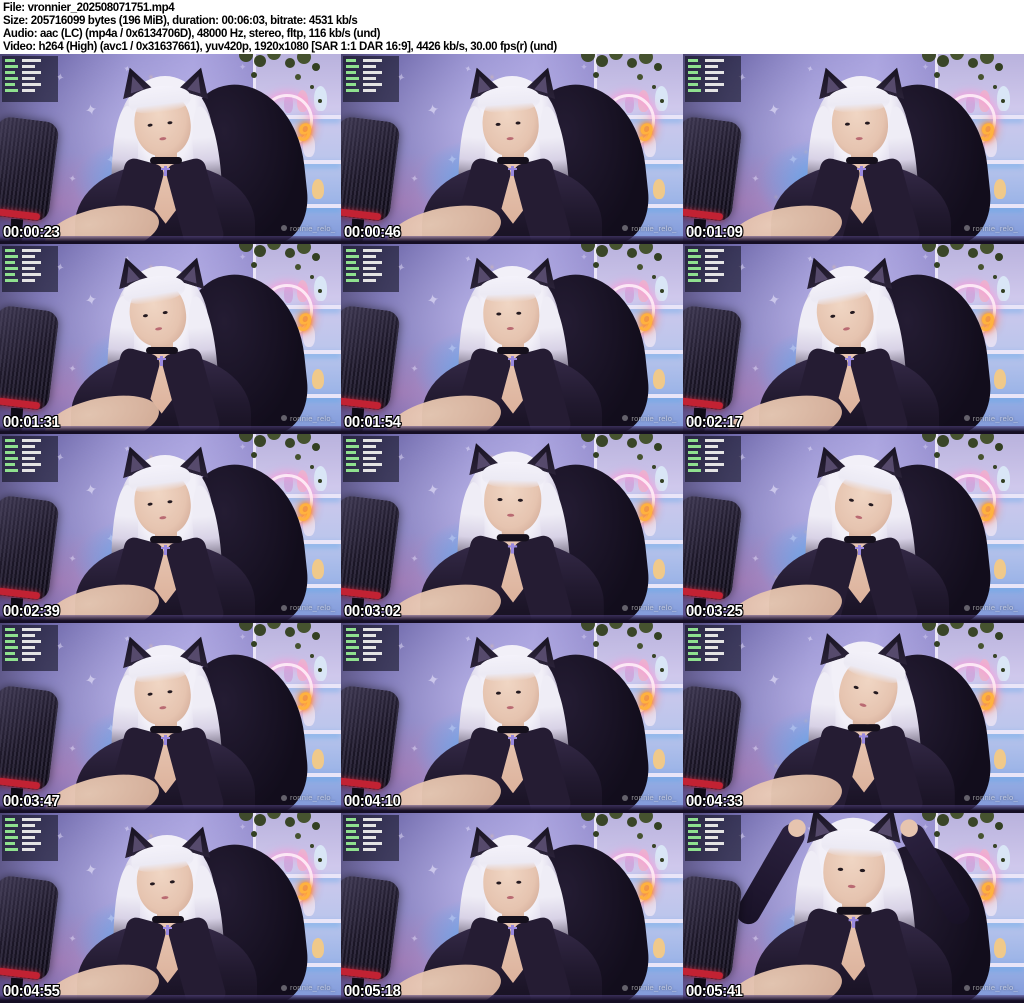  I want to click on face, so click(510, 879).